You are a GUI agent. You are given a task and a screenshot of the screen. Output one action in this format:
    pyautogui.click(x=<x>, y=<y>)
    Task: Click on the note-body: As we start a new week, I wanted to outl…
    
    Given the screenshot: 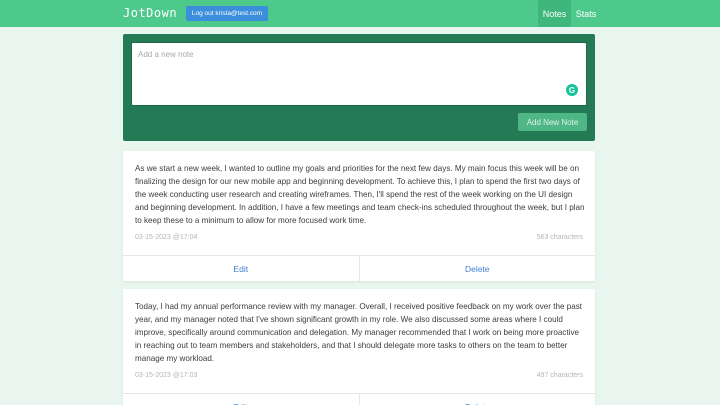 What is the action you would take?
    pyautogui.click(x=360, y=194)
    